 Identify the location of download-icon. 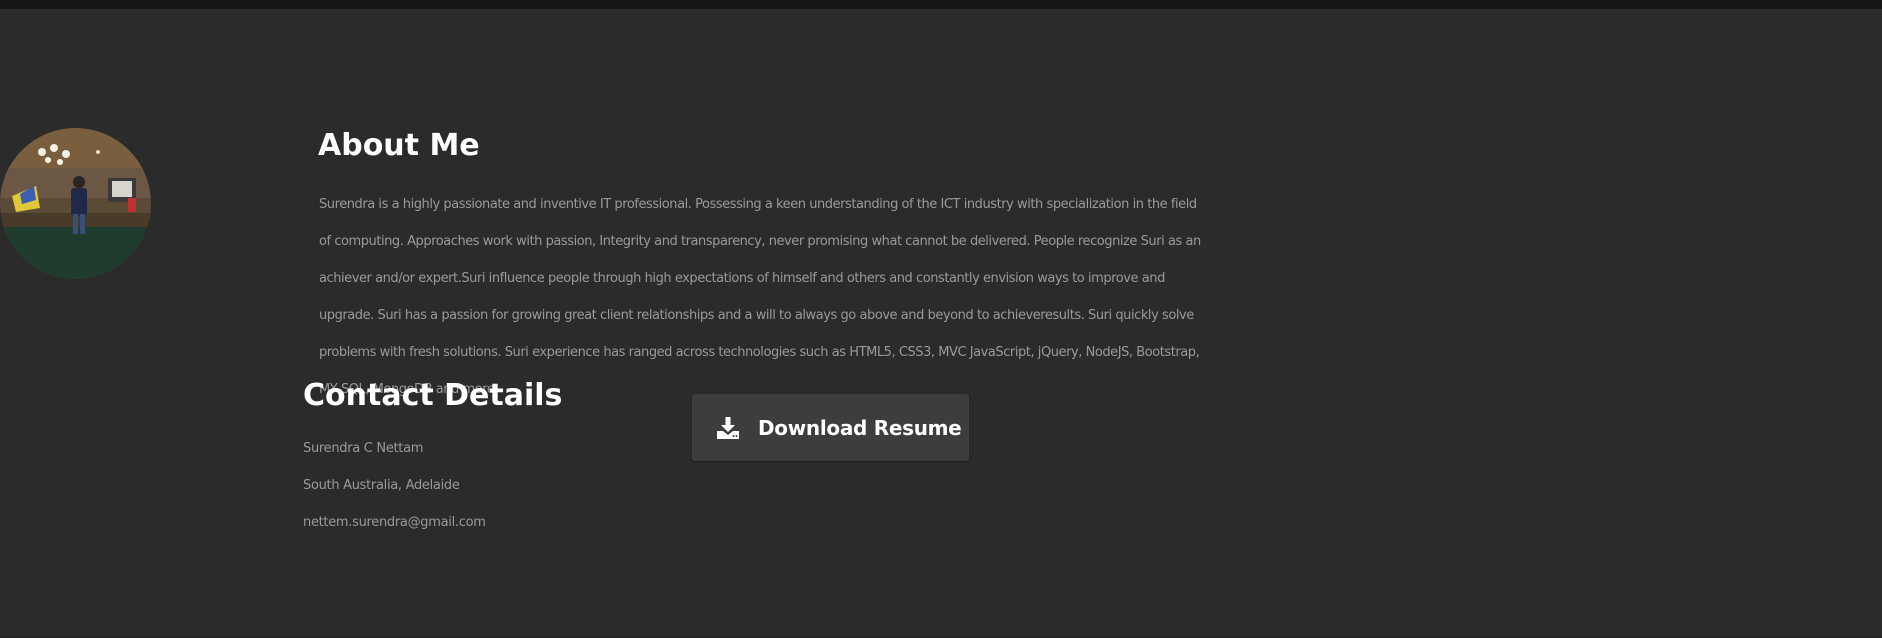
(728, 428).